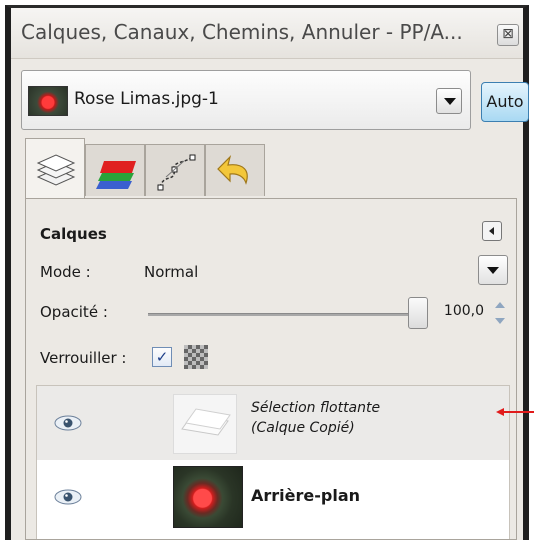 The height and width of the screenshot is (540, 535). I want to click on floating-layer-icon, so click(206, 422).